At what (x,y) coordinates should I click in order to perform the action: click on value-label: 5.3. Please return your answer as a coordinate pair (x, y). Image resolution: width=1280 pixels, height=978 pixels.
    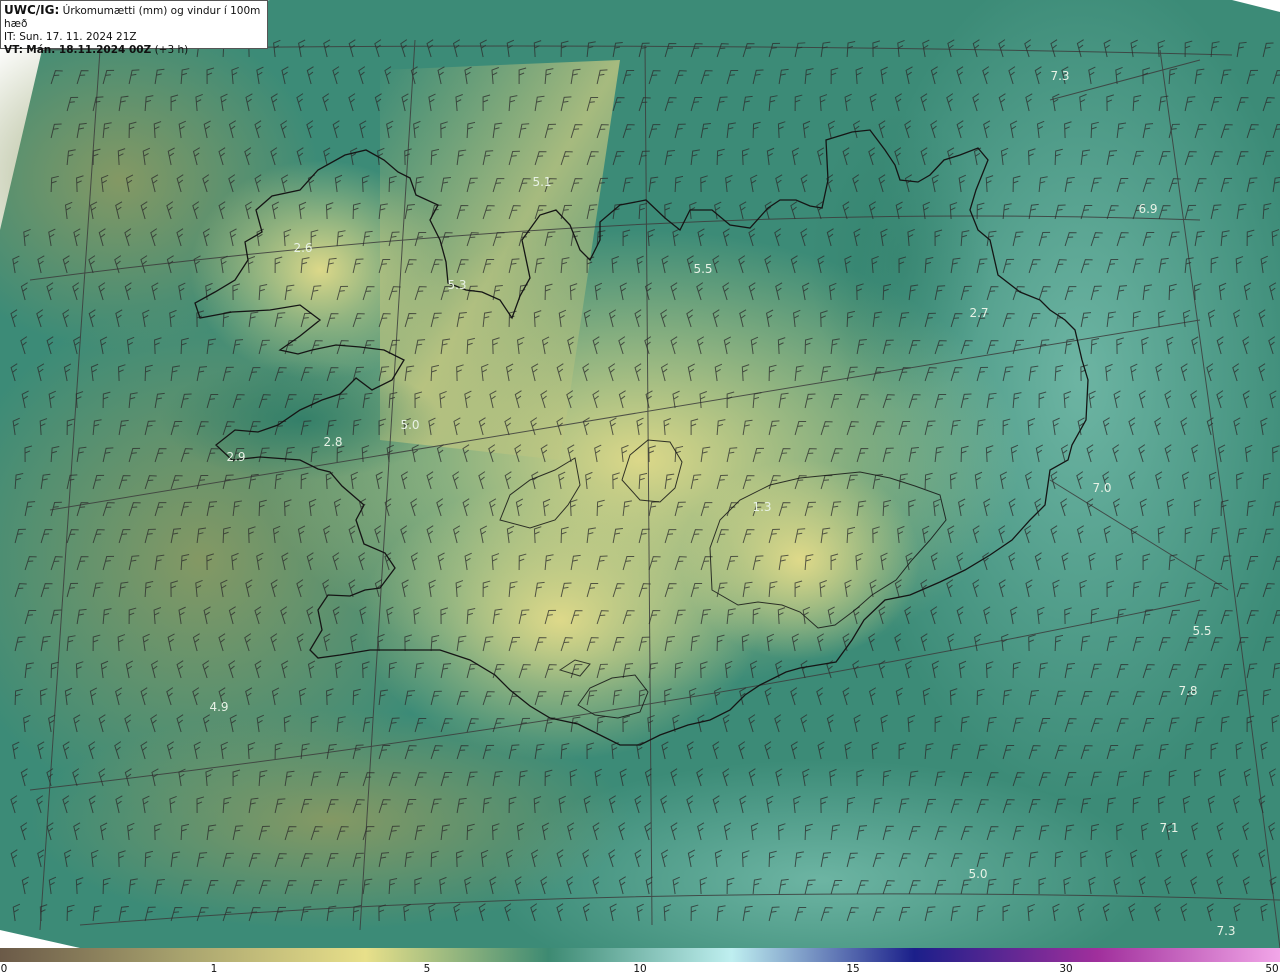
    Looking at the image, I should click on (456, 285).